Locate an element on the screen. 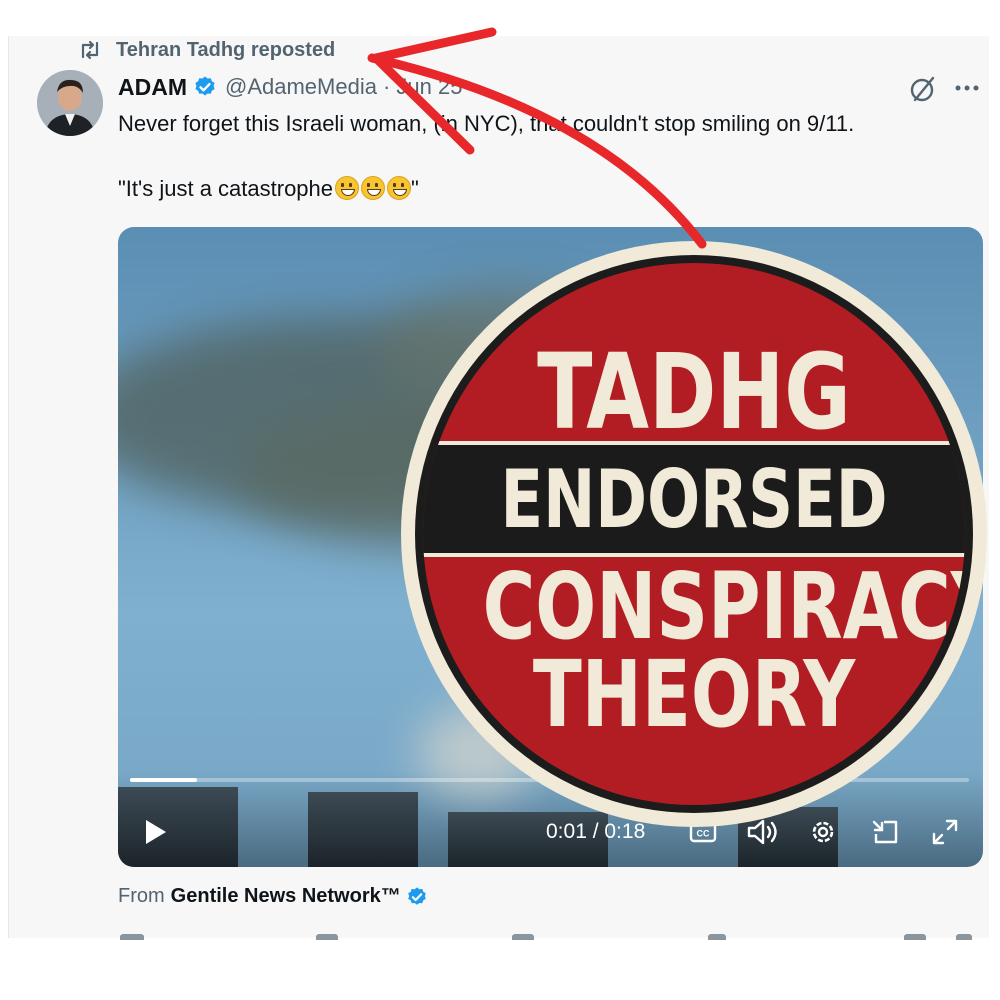 The image size is (1000, 1000). tweet-date: · Jun 25 is located at coordinates (423, 87).